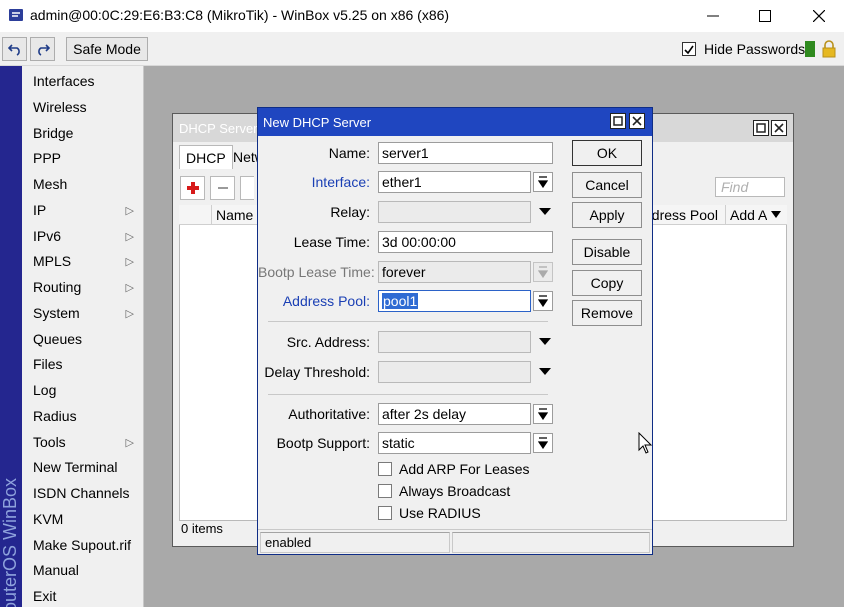 This screenshot has width=844, height=609. I want to click on menu-item-bridge: Bridge, so click(83, 133).